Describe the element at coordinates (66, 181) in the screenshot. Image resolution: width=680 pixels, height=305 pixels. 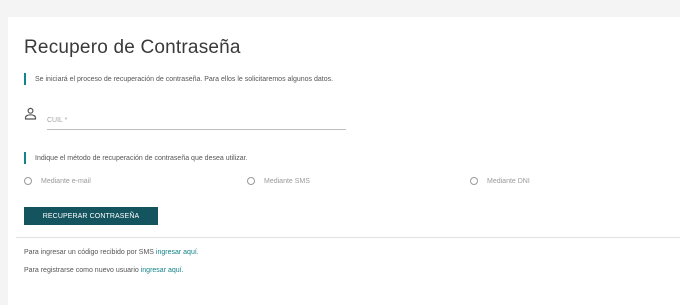
I see `radio-email-label: Mediante e-mail` at that location.